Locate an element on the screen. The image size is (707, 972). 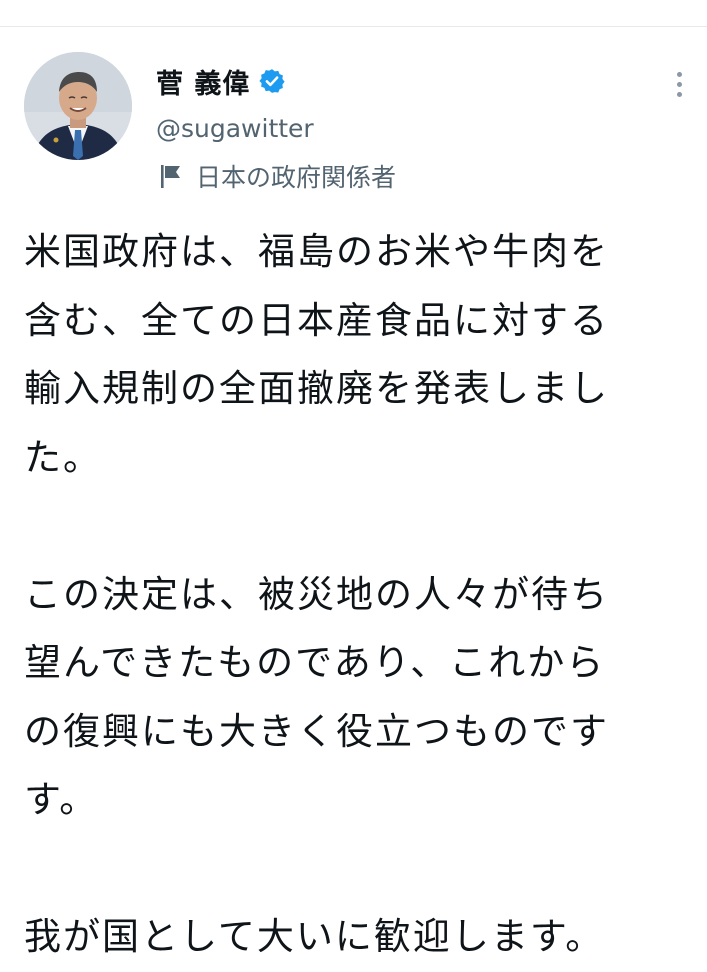
tweet-line: た。 is located at coordinates (63, 457).